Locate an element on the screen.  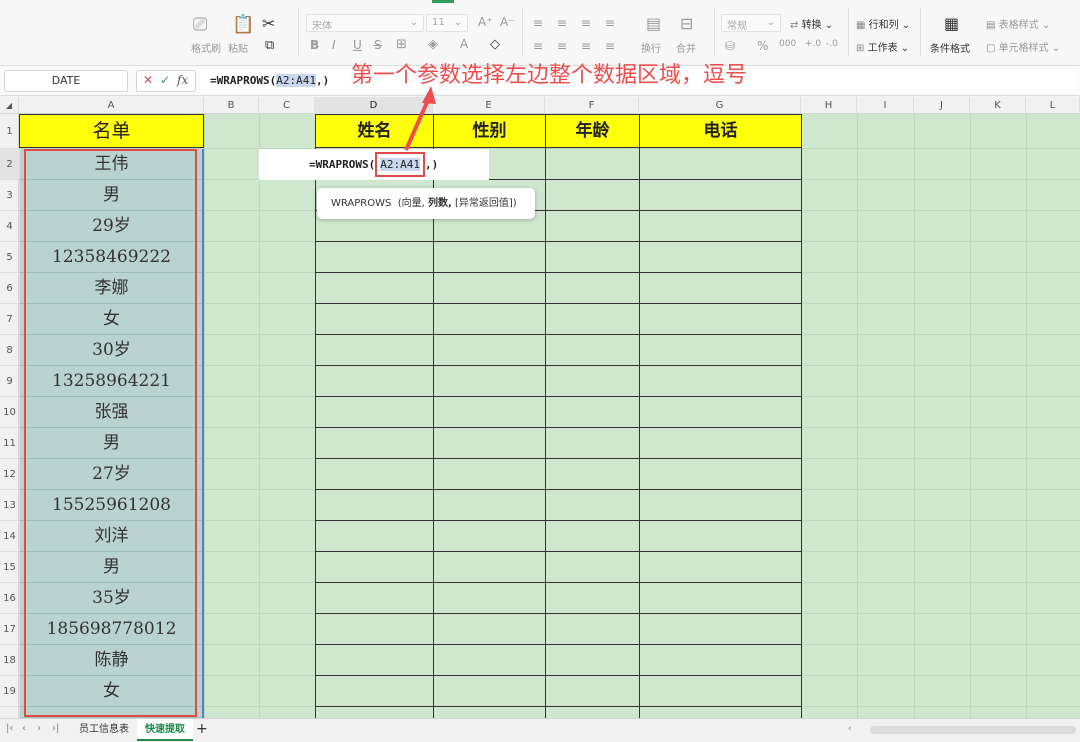
italic-icon: I is located at coordinates (334, 45).